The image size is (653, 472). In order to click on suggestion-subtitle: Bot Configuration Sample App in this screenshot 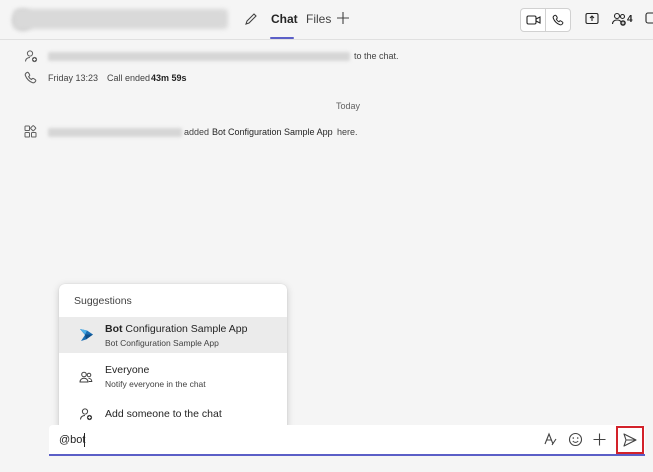, I will do `click(162, 343)`.